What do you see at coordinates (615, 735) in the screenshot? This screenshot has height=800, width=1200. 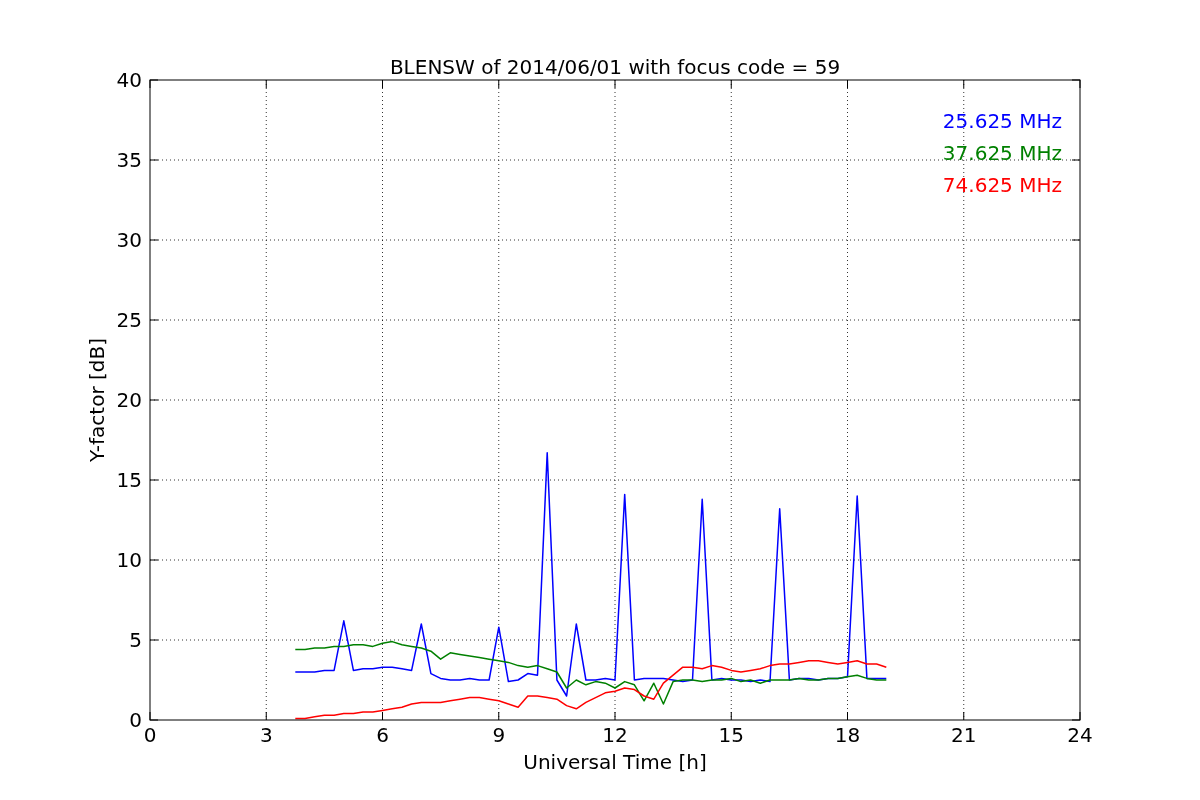 I see `x-tick-label: 12` at bounding box center [615, 735].